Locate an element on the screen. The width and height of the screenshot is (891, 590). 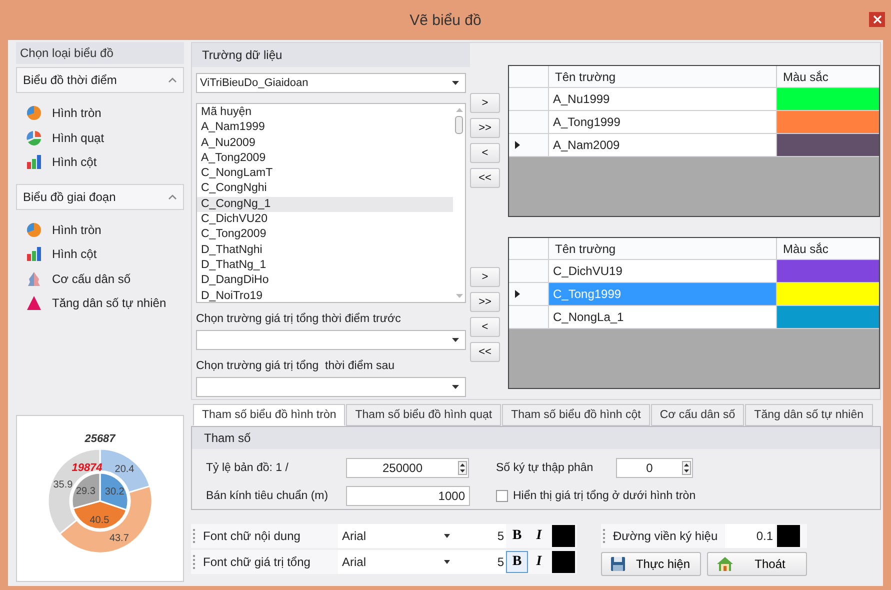
data-label: 40.5 is located at coordinates (100, 520).